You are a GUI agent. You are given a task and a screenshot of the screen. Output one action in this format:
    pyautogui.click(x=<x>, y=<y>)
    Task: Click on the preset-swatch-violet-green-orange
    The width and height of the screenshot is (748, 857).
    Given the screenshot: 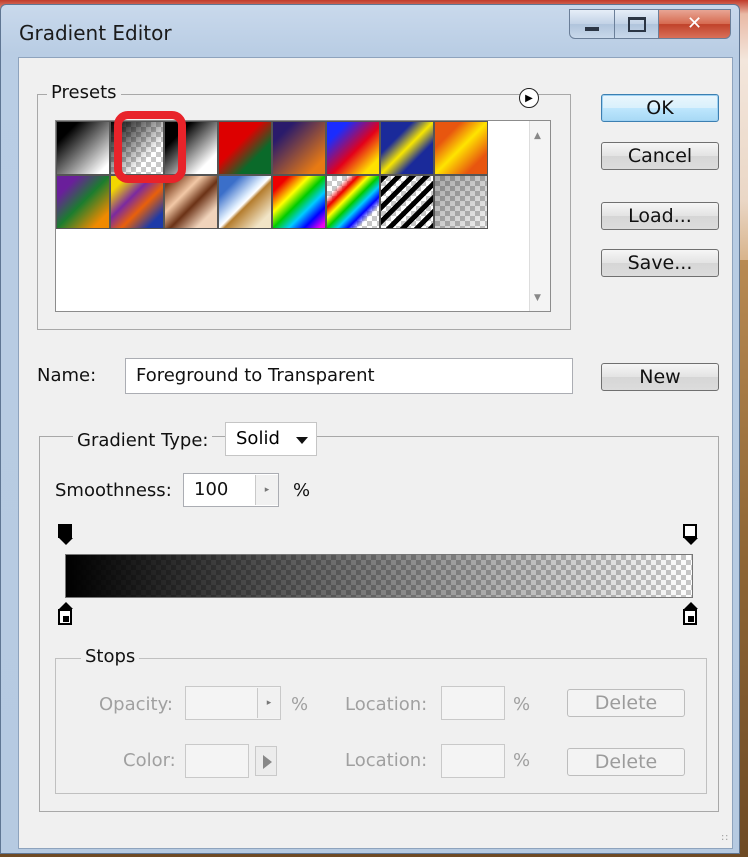 What is the action you would take?
    pyautogui.click(x=83, y=202)
    